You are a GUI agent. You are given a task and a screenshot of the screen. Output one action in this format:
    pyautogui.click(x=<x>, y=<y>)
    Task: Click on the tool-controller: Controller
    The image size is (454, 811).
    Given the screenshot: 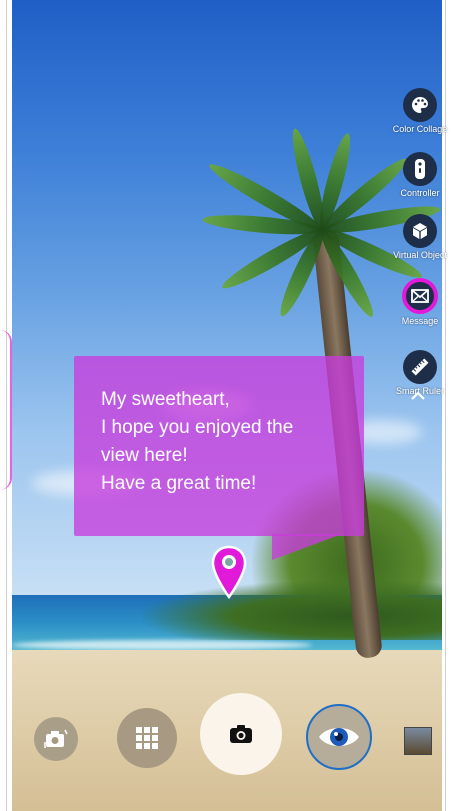 What is the action you would take?
    pyautogui.click(x=420, y=175)
    